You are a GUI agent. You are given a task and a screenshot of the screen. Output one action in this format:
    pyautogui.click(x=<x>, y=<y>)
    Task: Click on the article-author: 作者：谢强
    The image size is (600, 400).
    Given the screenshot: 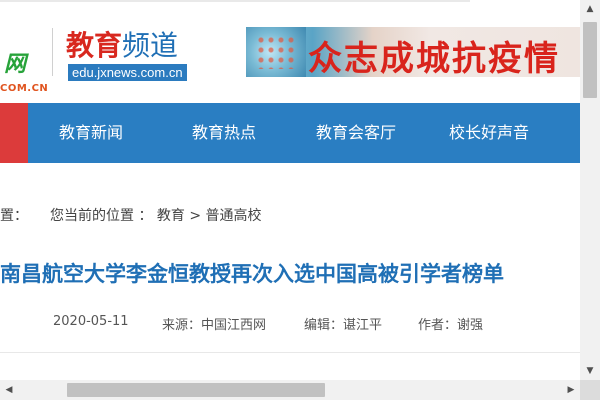 What is the action you would take?
    pyautogui.click(x=451, y=325)
    